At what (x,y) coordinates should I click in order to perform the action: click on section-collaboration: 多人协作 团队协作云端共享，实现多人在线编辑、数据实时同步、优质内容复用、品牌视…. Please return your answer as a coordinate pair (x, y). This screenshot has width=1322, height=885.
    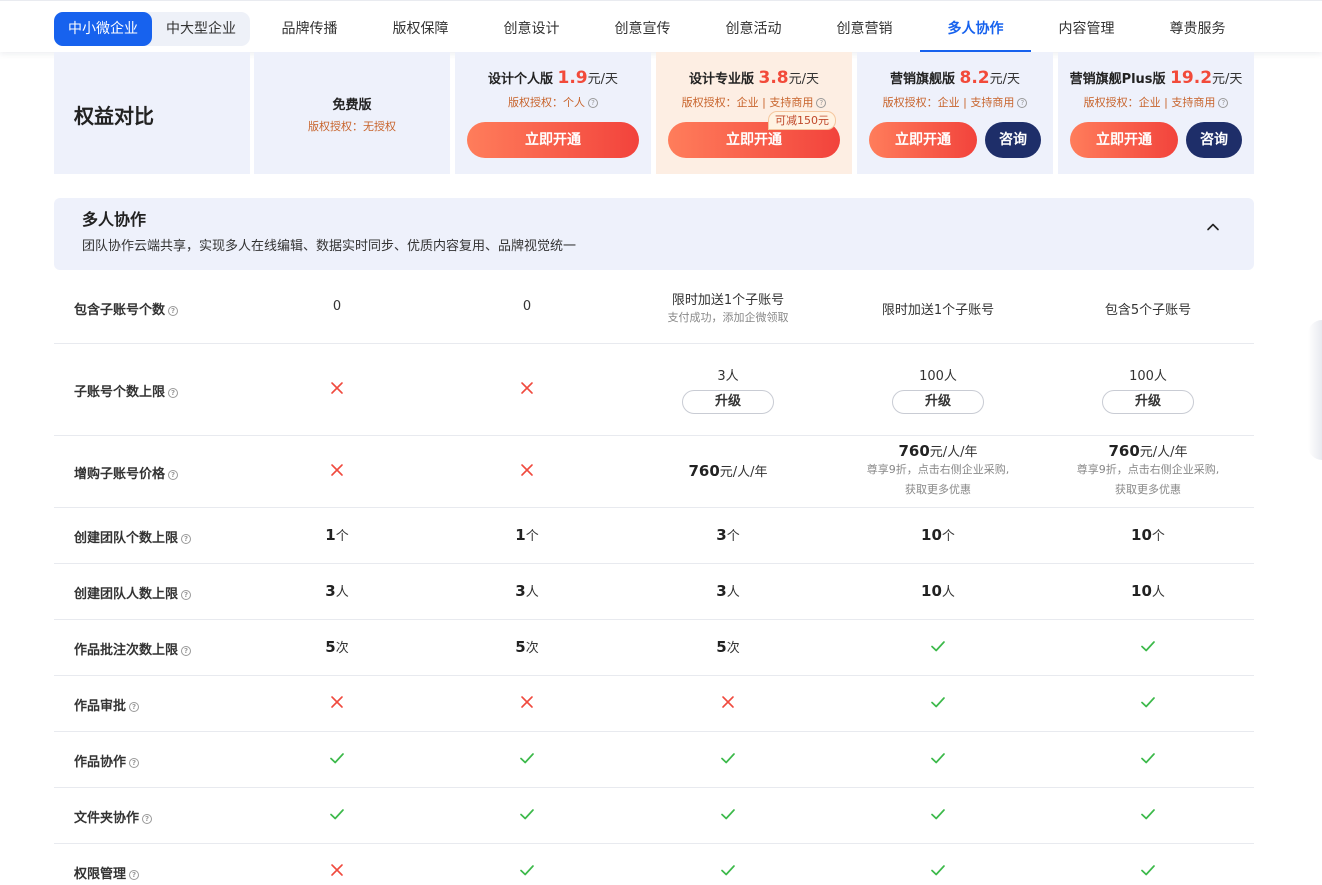
    Looking at the image, I should click on (654, 234).